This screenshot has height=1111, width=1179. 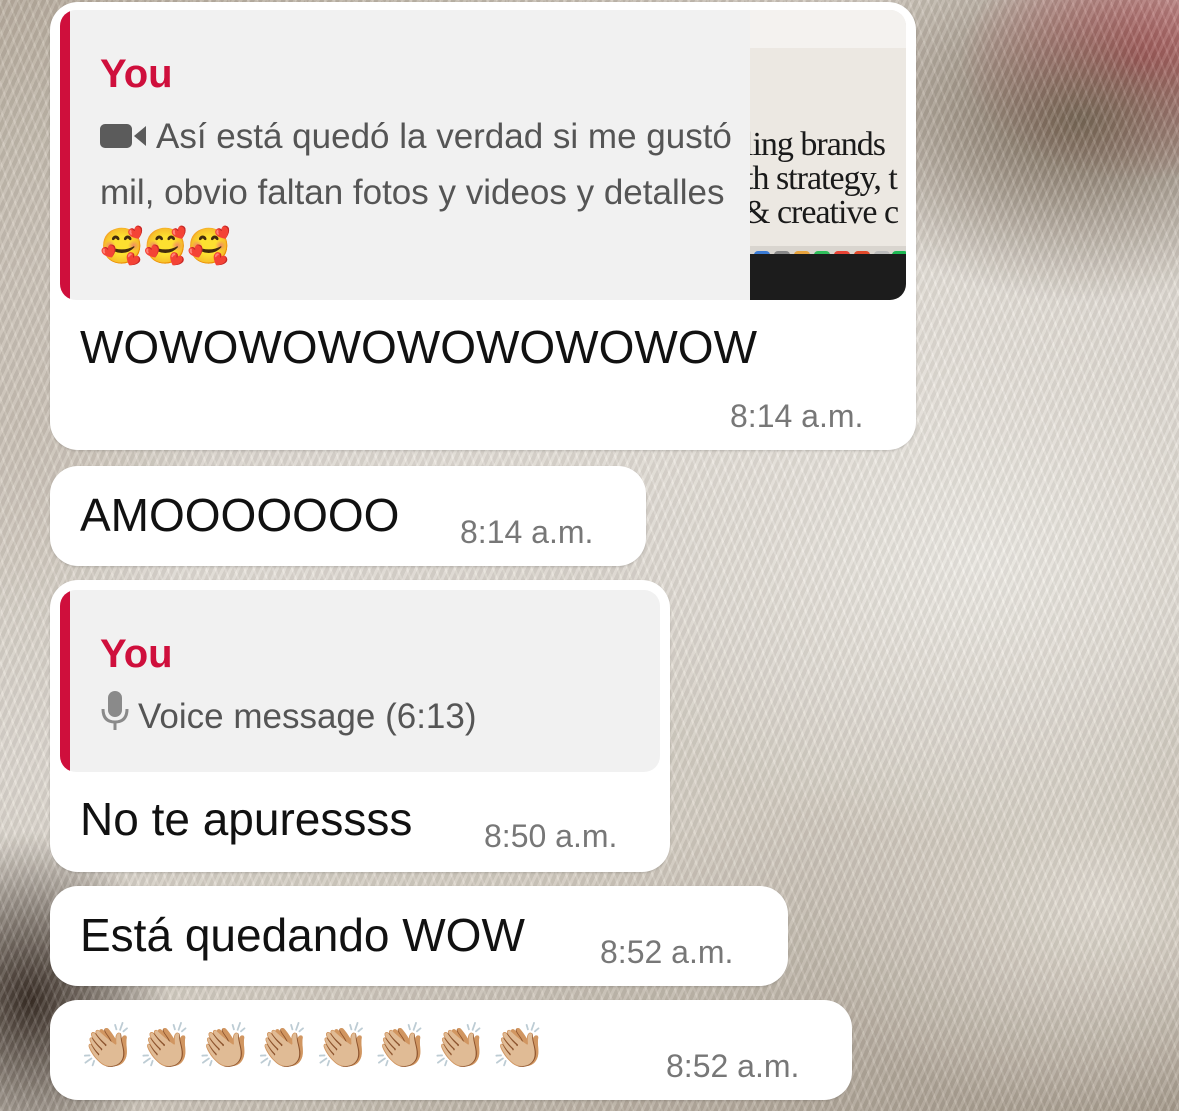 What do you see at coordinates (360, 681) in the screenshot?
I see `reply-quote: You Voice message (6:13)` at bounding box center [360, 681].